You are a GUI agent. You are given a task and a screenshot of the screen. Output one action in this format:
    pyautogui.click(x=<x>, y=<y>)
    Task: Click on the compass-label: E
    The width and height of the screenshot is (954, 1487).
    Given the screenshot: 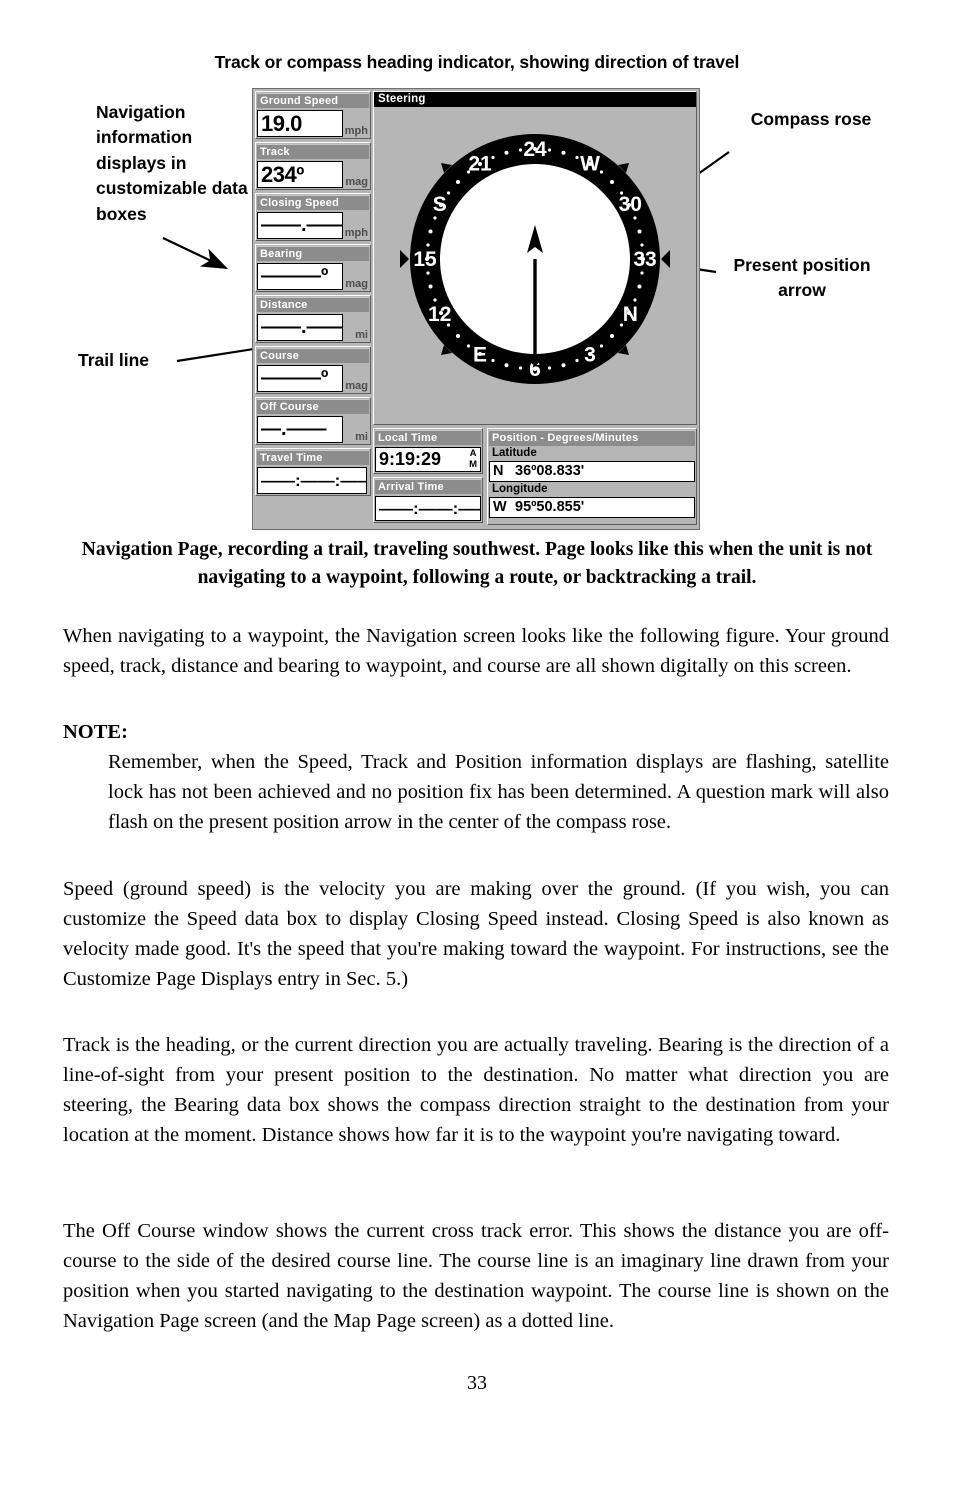 What is the action you would take?
    pyautogui.click(x=480, y=354)
    